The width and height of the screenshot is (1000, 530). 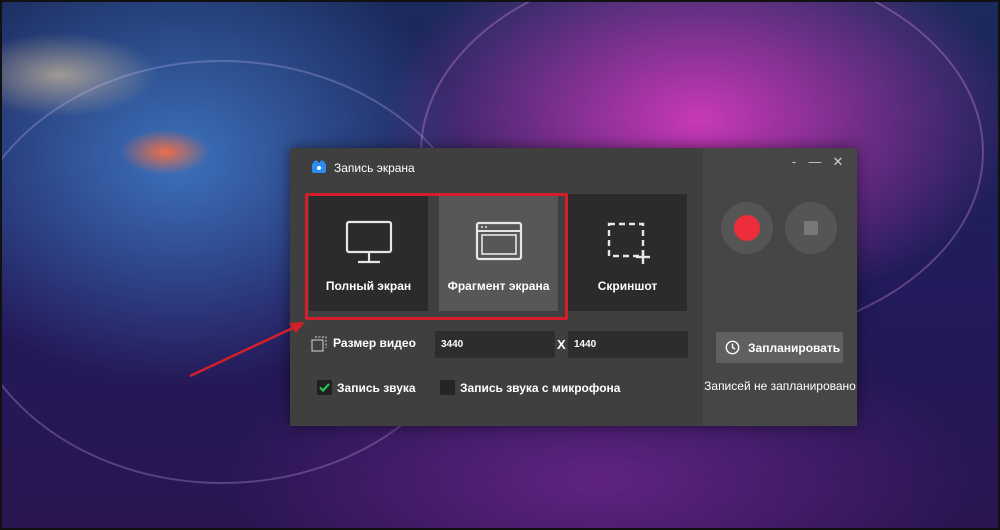 What do you see at coordinates (732, 347) in the screenshot?
I see `clock-icon` at bounding box center [732, 347].